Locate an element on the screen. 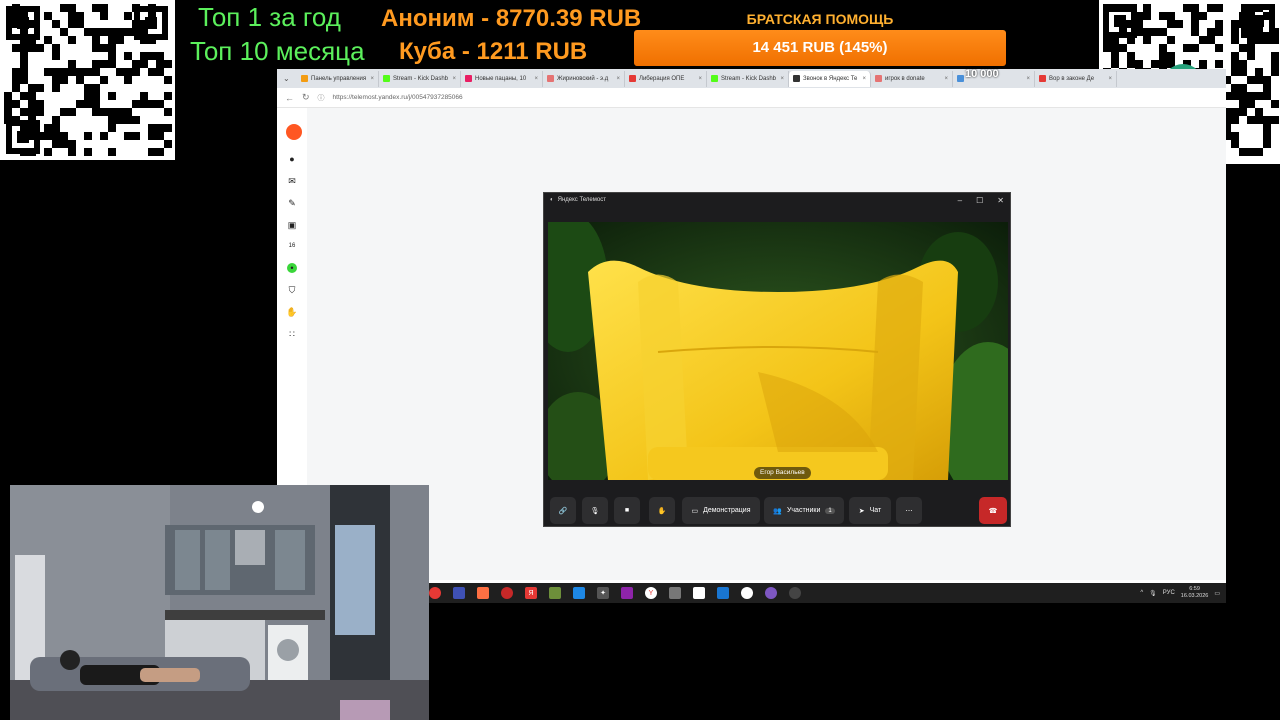 The image size is (1280, 720). microphone-icon: 🎙 is located at coordinates (595, 511).